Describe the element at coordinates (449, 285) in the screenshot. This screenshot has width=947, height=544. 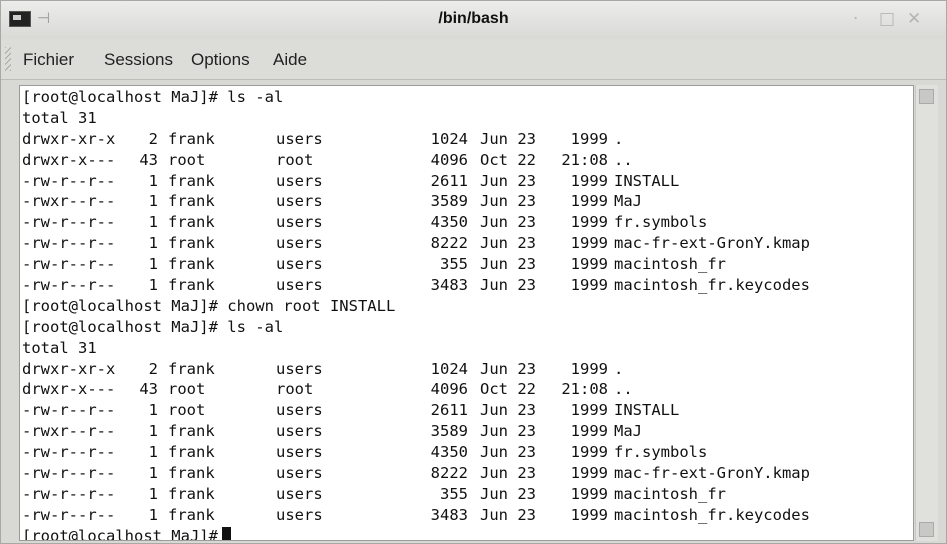
I see `file-size: 3483` at that location.